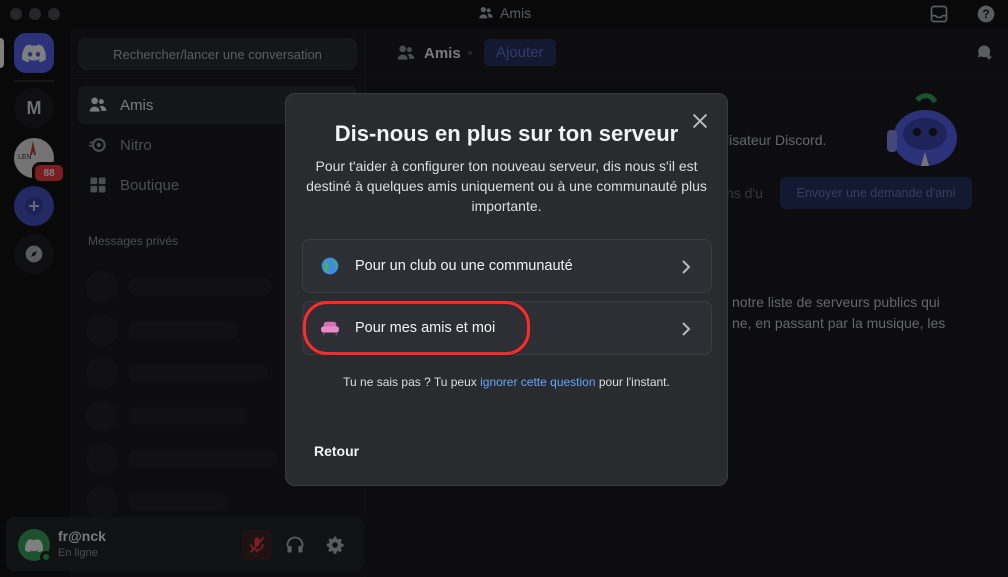  I want to click on option-club-community: Pour un club ou une communauté, so click(507, 266).